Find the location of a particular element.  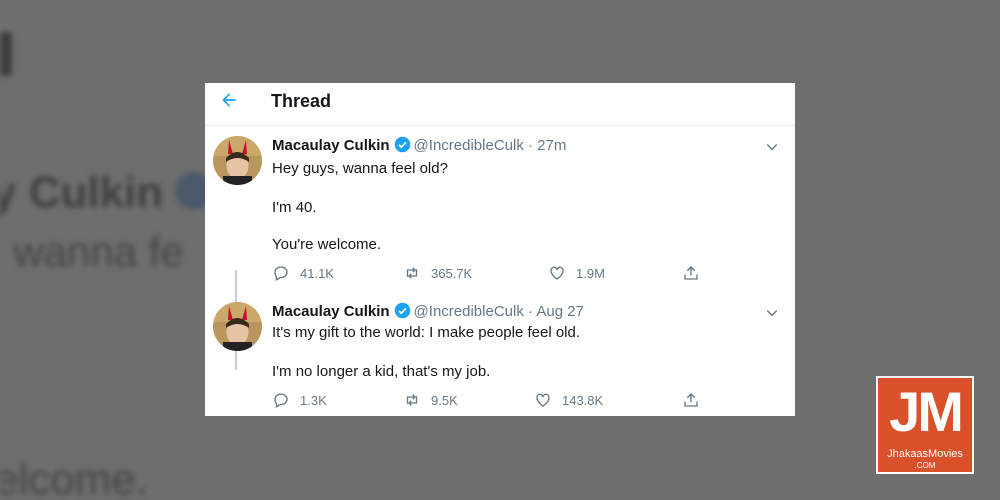

retweet-button: 9.5K is located at coordinates (430, 400).